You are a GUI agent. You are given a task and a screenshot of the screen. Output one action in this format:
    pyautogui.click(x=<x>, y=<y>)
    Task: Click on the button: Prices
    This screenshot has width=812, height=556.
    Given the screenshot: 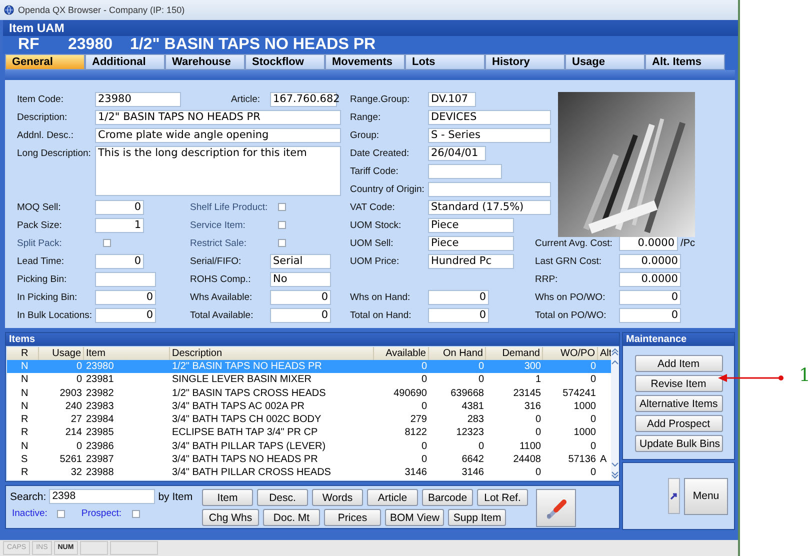 What is the action you would take?
    pyautogui.click(x=352, y=517)
    